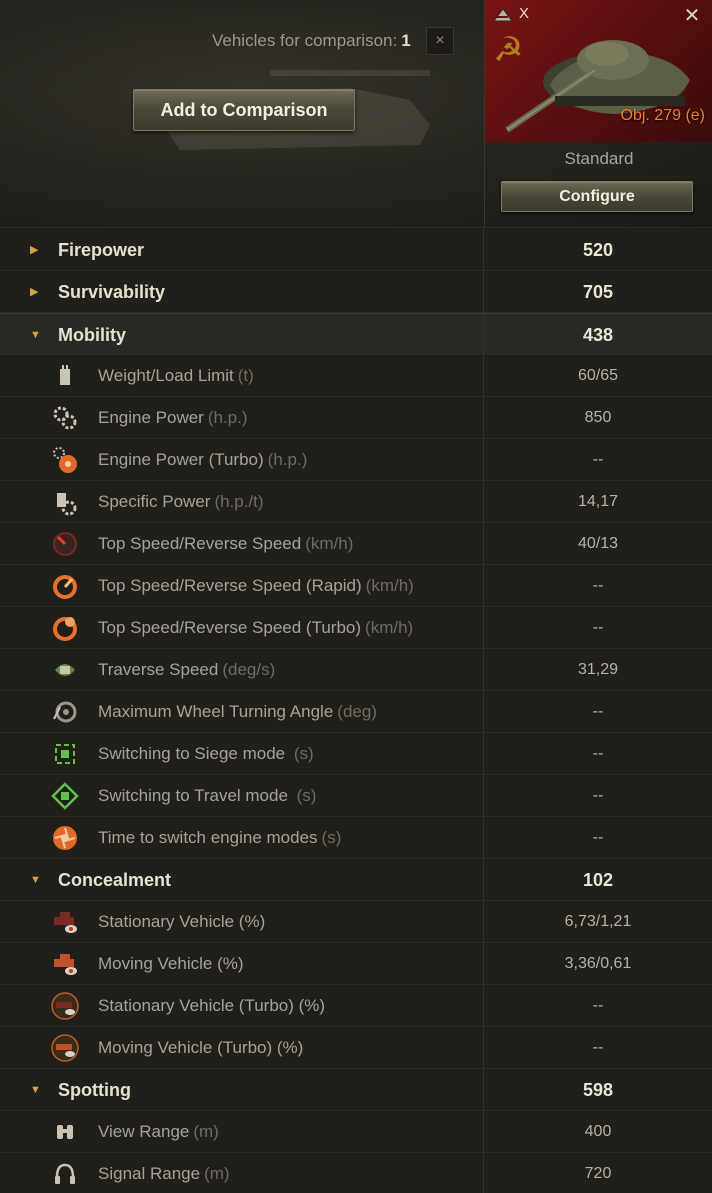 The width and height of the screenshot is (712, 1193). Describe the element at coordinates (598, 250) in the screenshot. I see `category-value: 520` at that location.